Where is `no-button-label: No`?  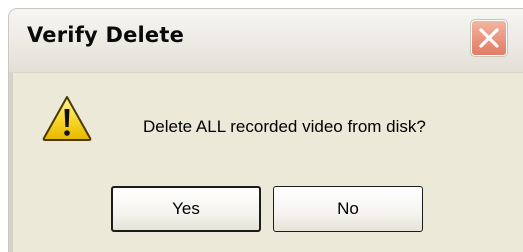 no-button-label: No is located at coordinates (348, 208).